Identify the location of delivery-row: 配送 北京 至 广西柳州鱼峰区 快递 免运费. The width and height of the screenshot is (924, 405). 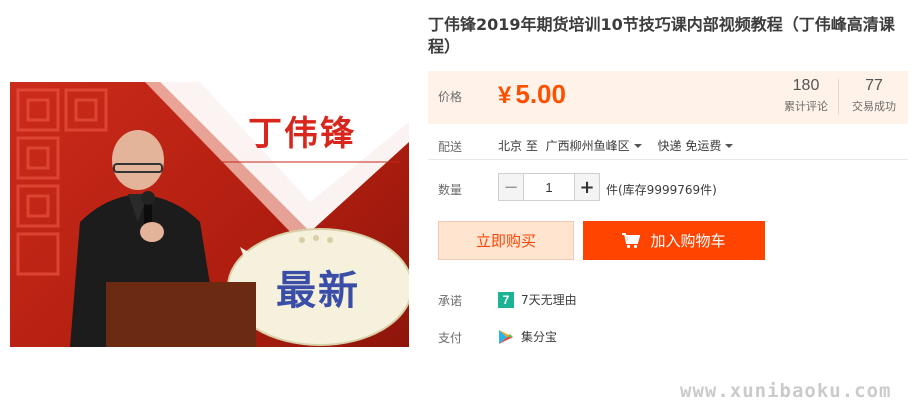
(668, 148).